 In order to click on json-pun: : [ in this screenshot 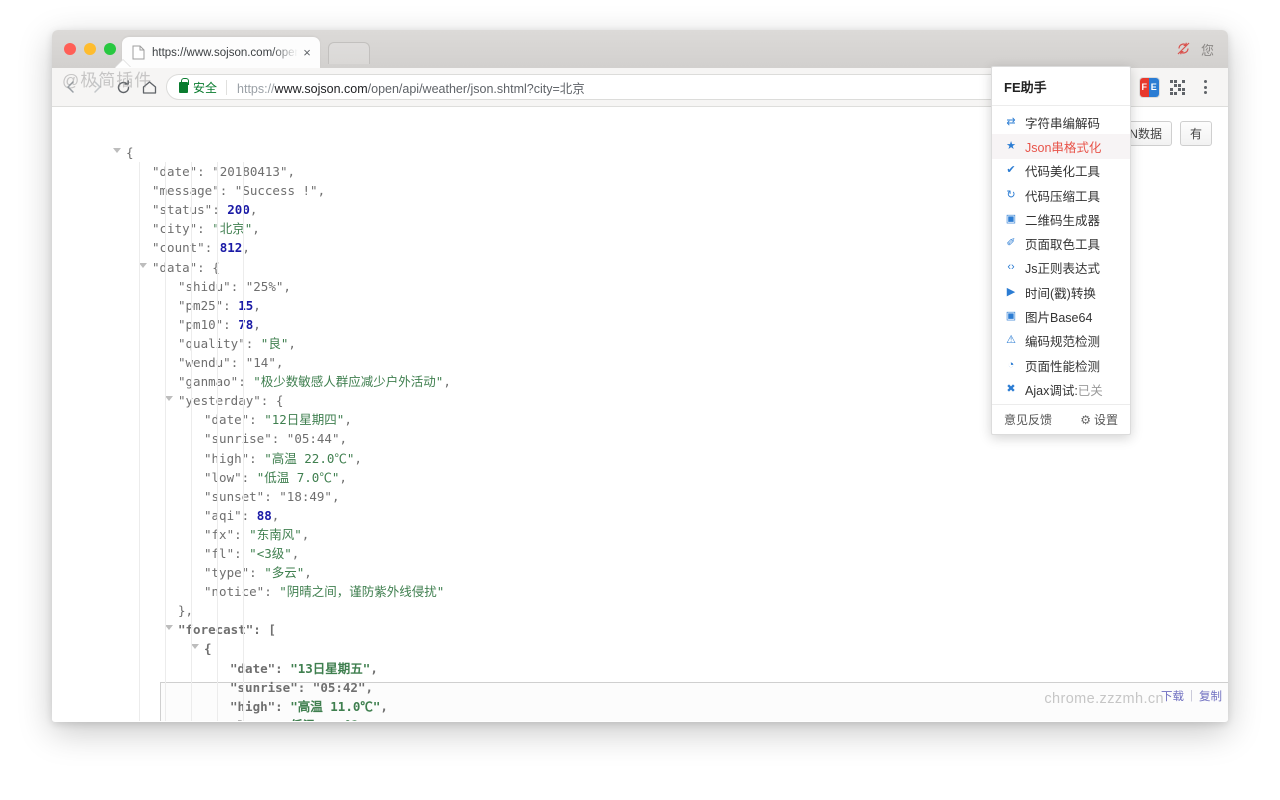, I will do `click(264, 630)`.